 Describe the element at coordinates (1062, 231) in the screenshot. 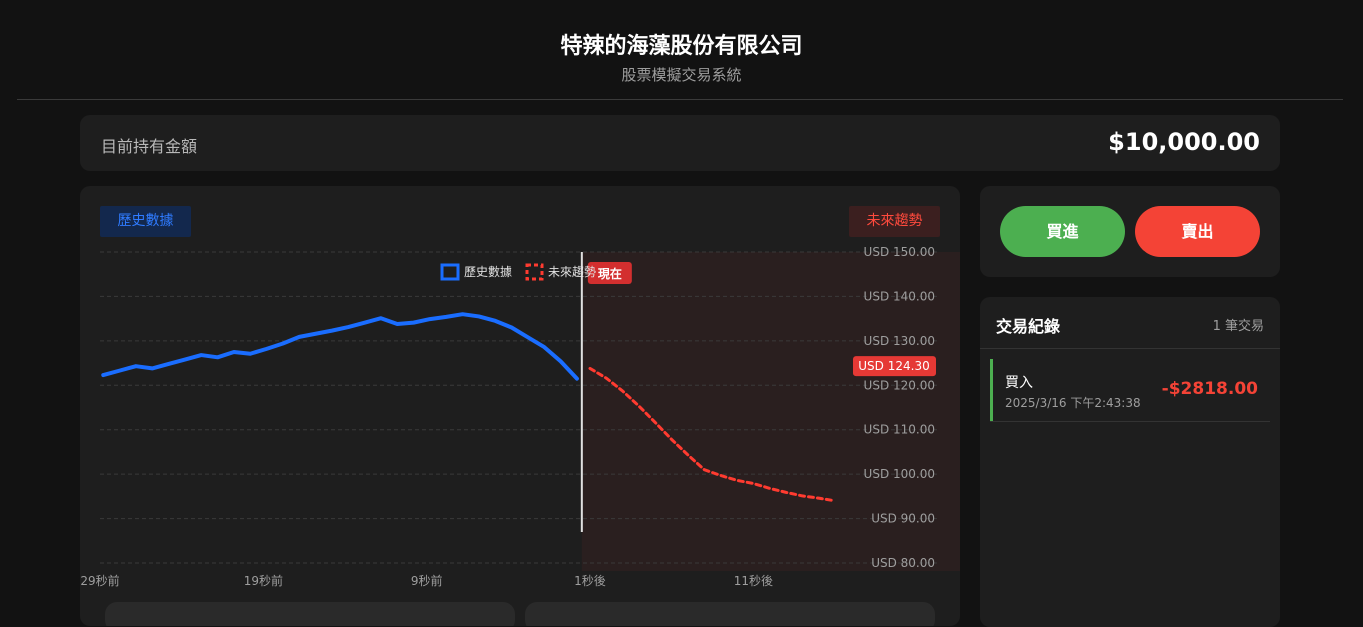

I see `buy-button: 買進` at that location.